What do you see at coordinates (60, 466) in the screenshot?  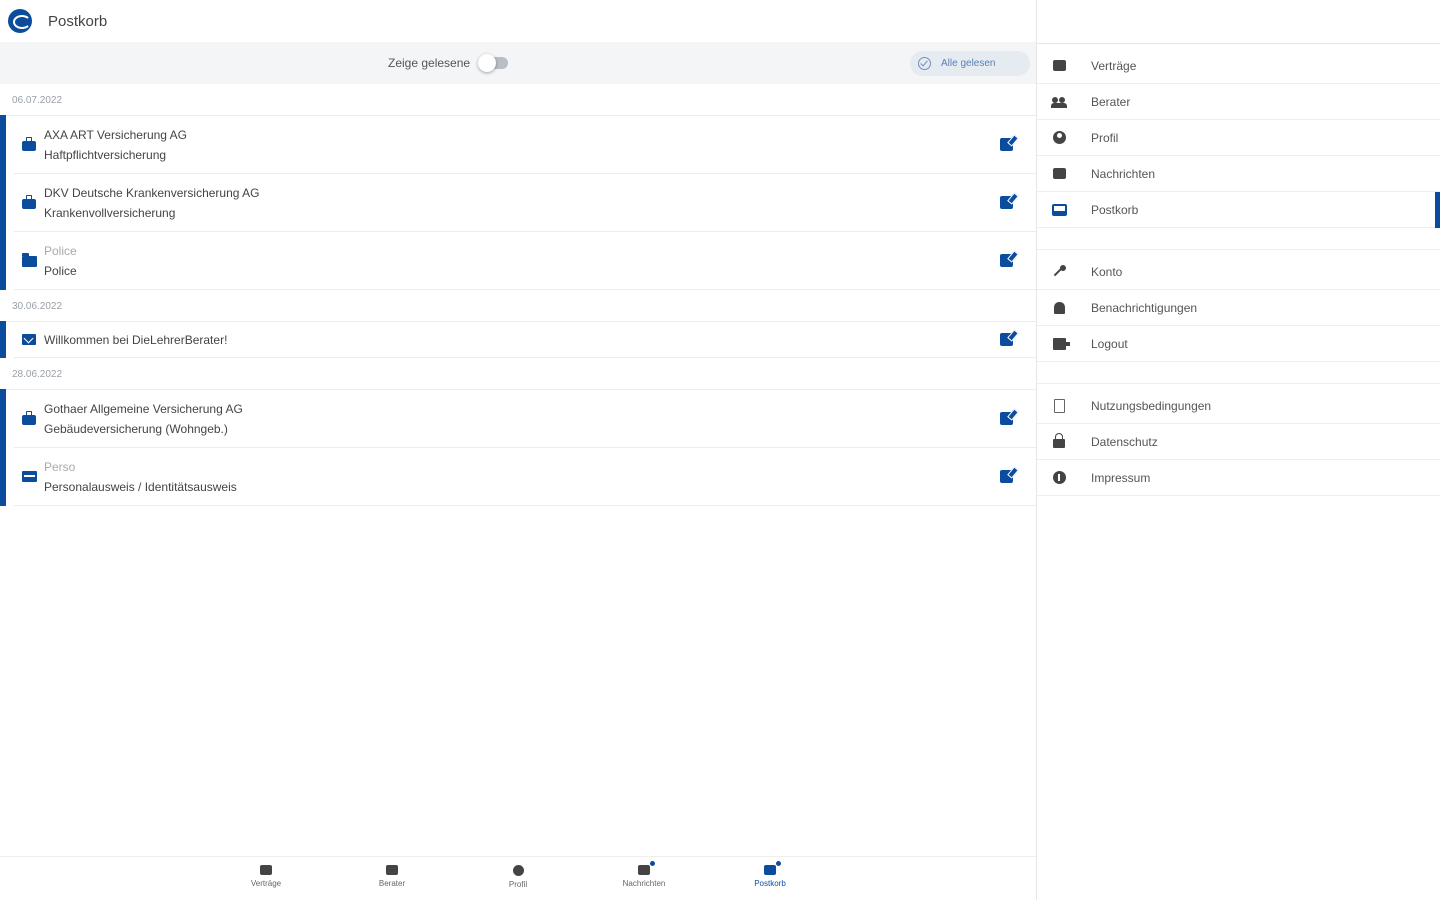 I see `item-title: Perso` at bounding box center [60, 466].